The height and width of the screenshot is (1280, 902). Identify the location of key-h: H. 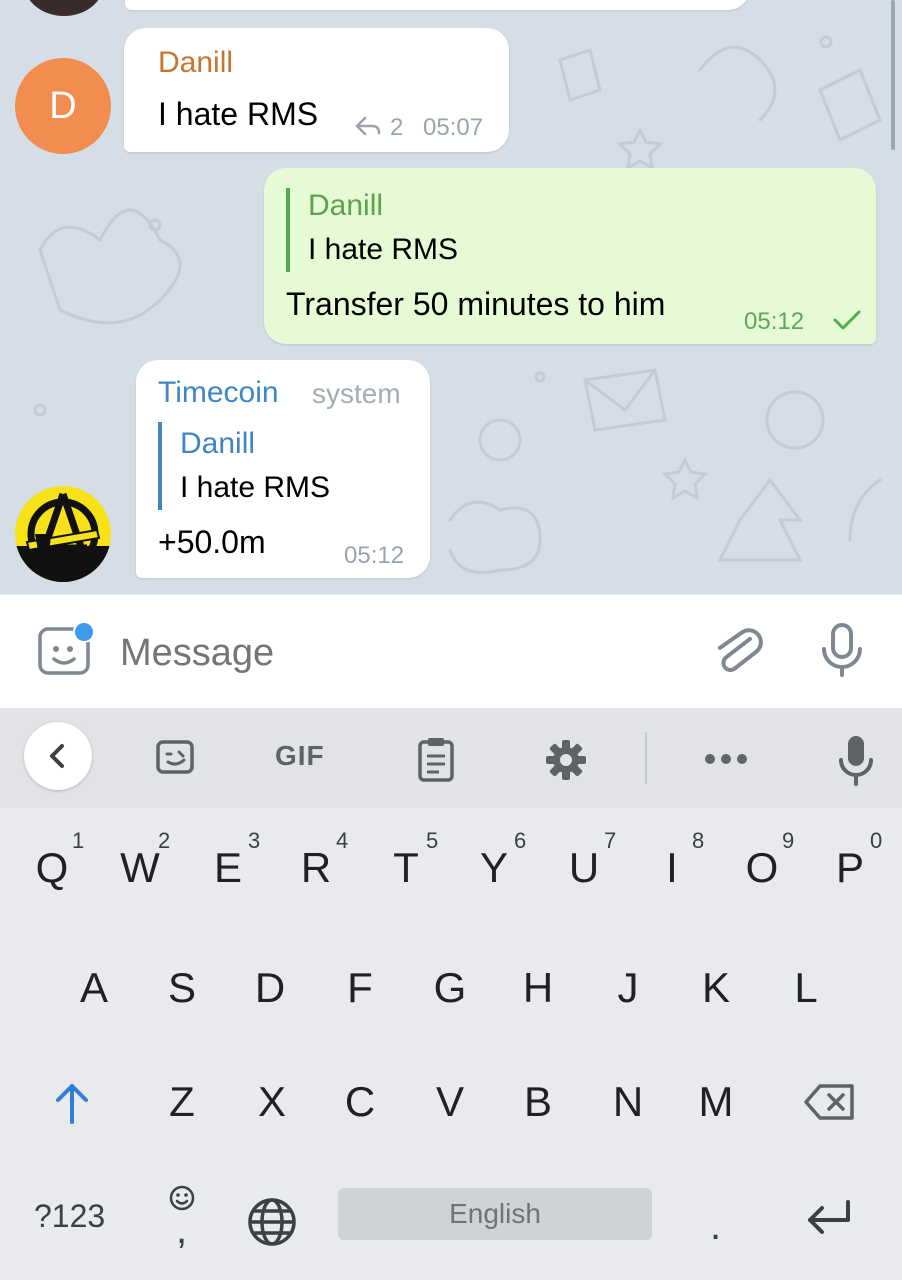
(538, 988).